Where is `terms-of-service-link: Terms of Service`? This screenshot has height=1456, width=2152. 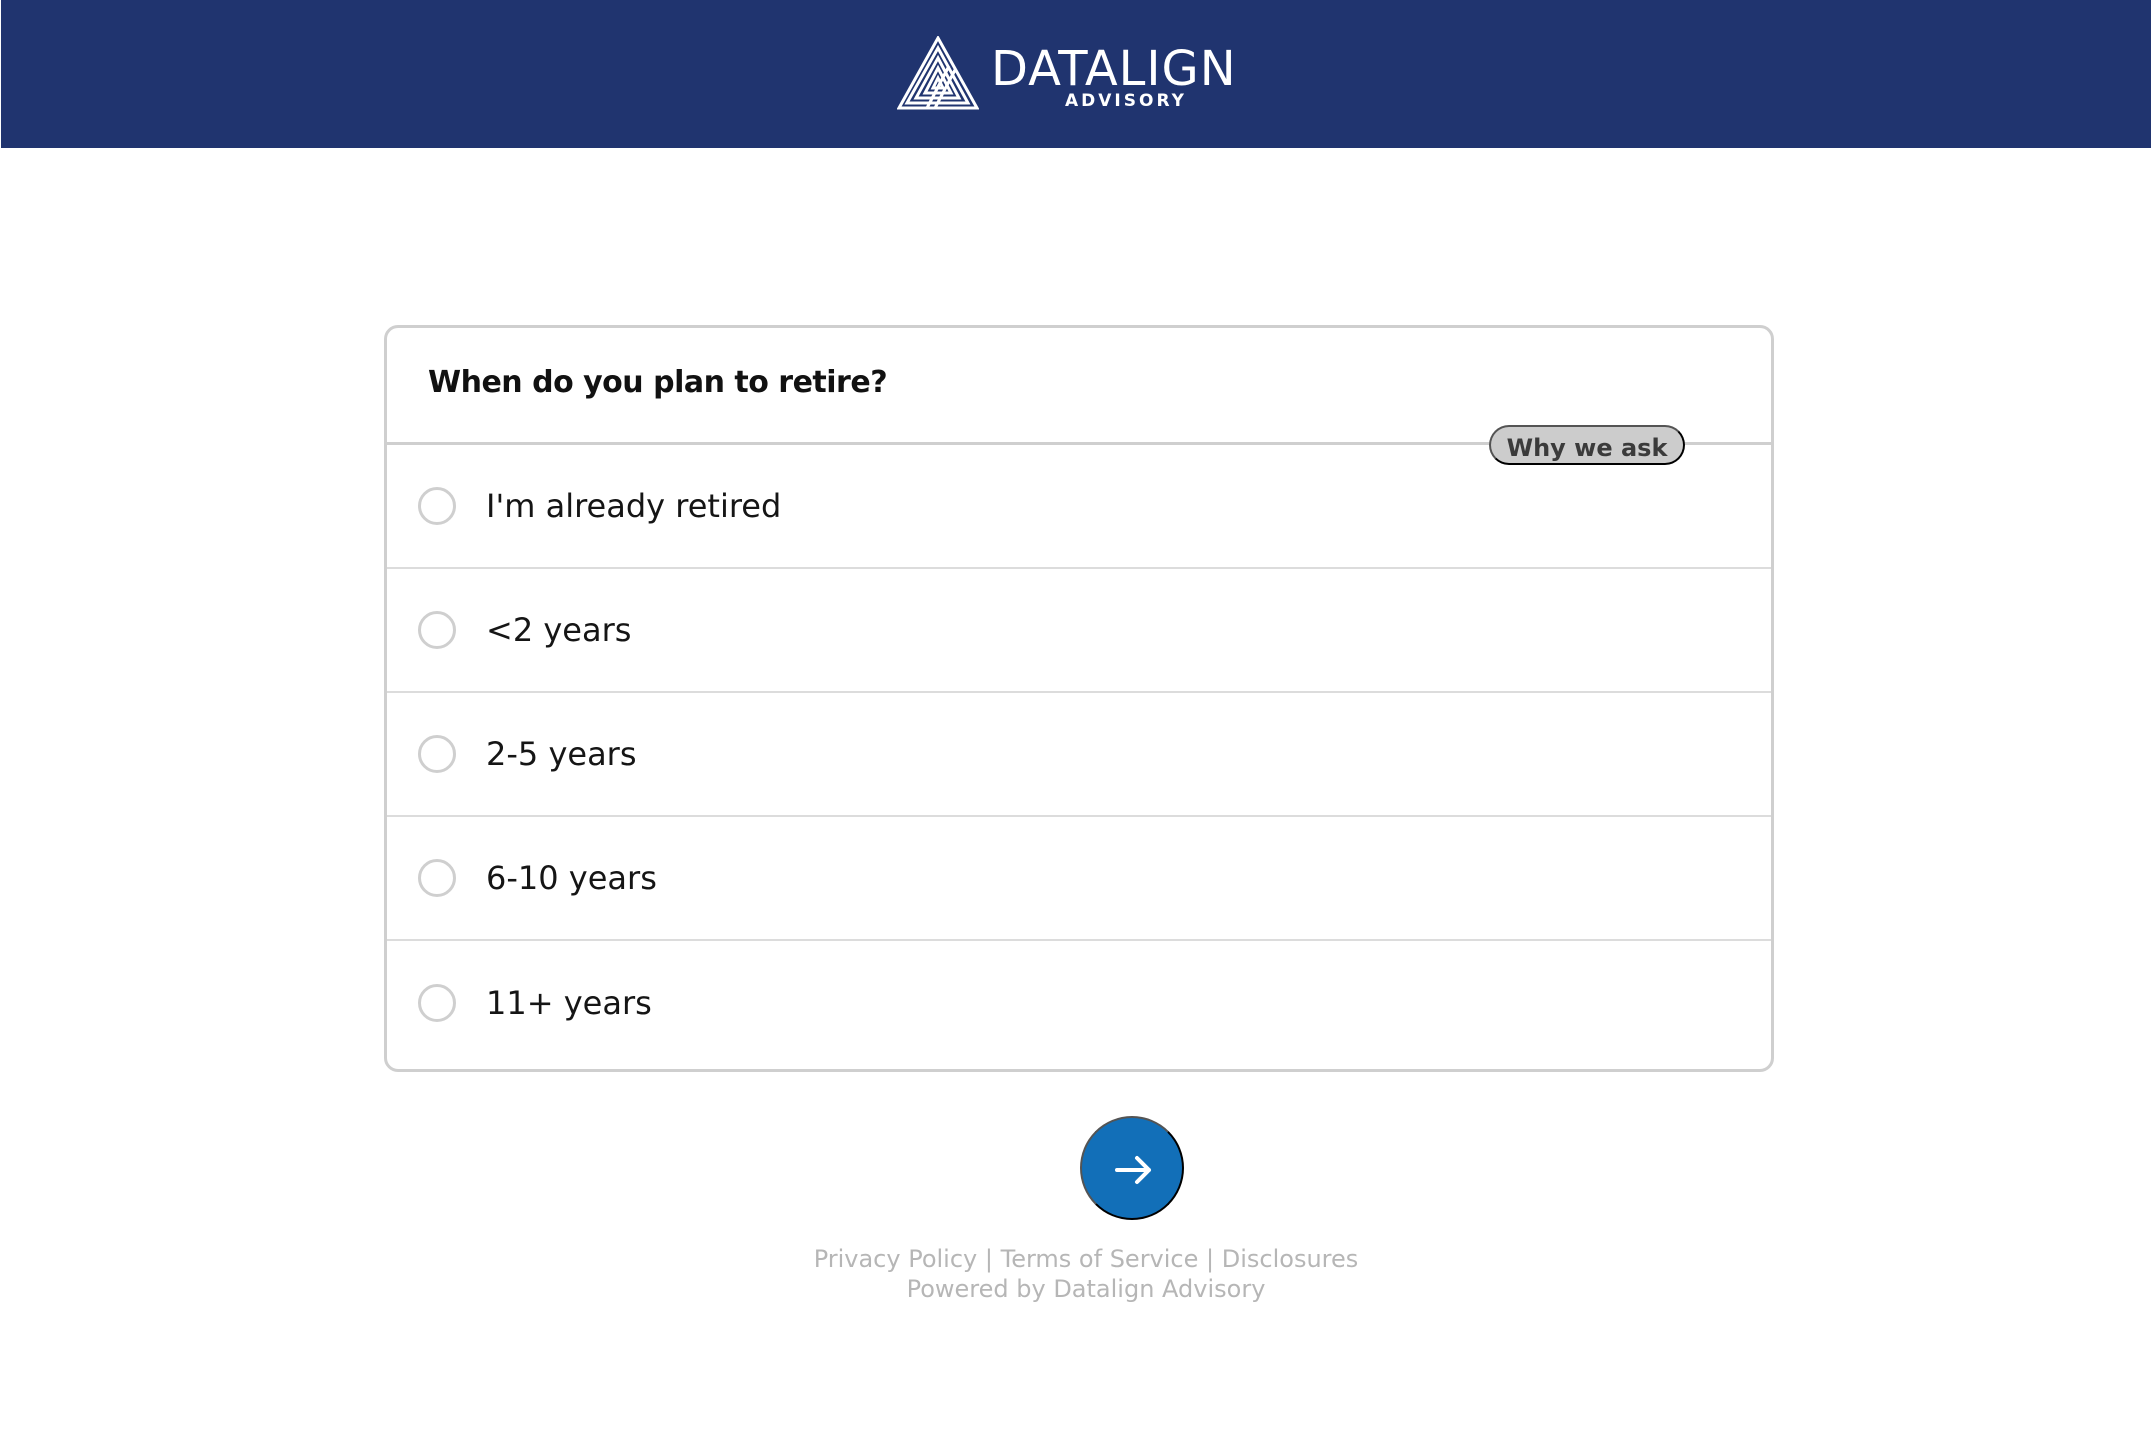 terms-of-service-link: Terms of Service is located at coordinates (1100, 1259).